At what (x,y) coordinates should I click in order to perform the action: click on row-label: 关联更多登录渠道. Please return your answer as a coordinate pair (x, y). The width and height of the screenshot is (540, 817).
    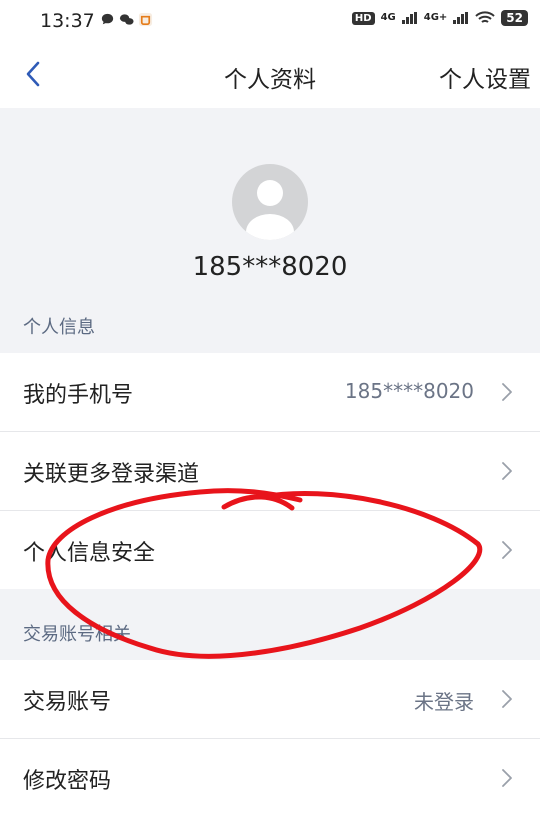
    Looking at the image, I should click on (111, 474).